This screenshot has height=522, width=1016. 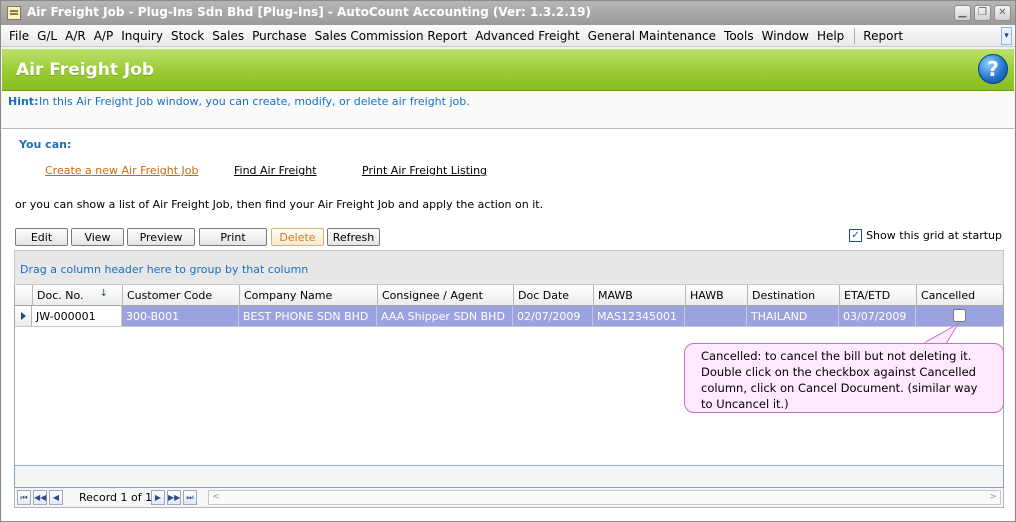 What do you see at coordinates (174, 497) in the screenshot?
I see `next-page-icon: ▶▶` at bounding box center [174, 497].